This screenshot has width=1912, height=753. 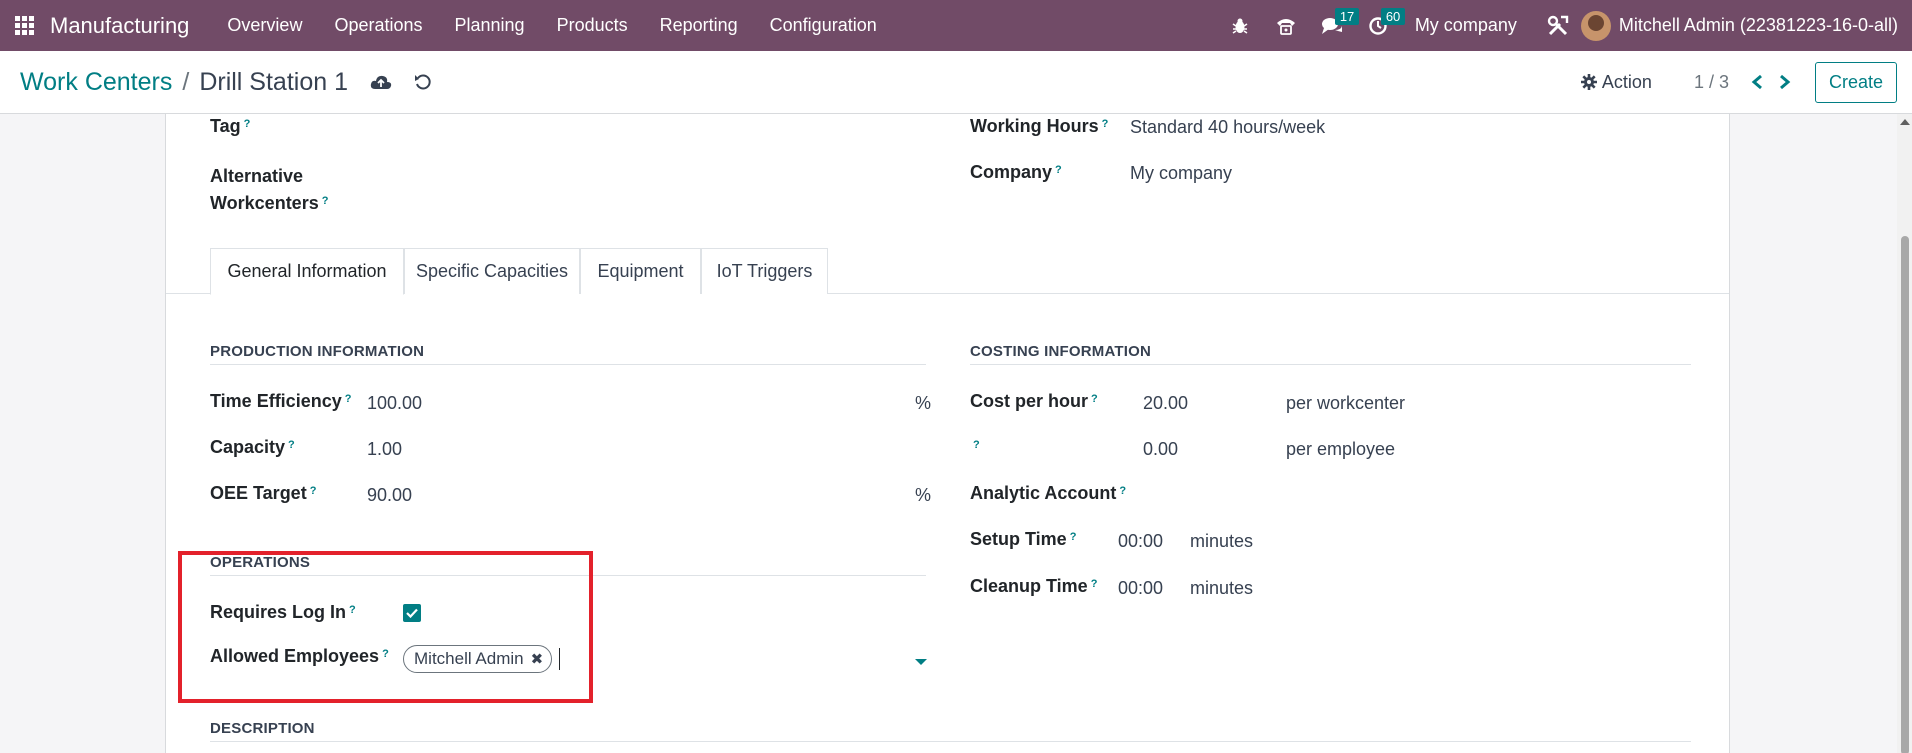 What do you see at coordinates (1222, 588) in the screenshot?
I see `cleanup-time-unit: minutes` at bounding box center [1222, 588].